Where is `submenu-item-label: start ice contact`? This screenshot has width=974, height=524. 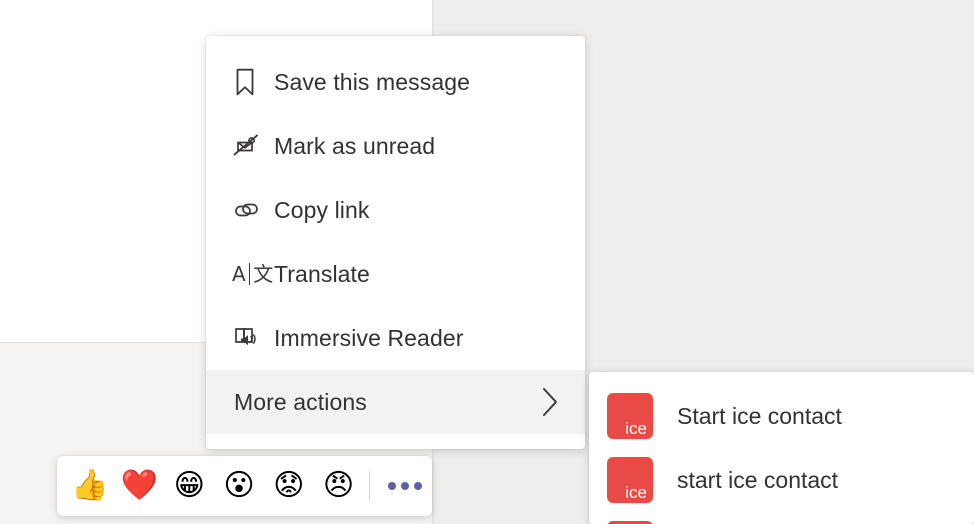 submenu-item-label: start ice contact is located at coordinates (758, 479).